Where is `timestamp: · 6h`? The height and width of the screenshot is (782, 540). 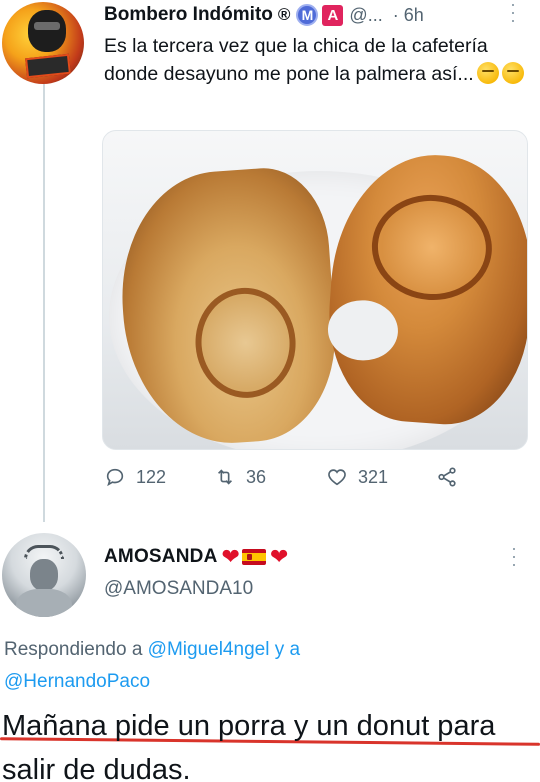 timestamp: · 6h is located at coordinates (408, 15).